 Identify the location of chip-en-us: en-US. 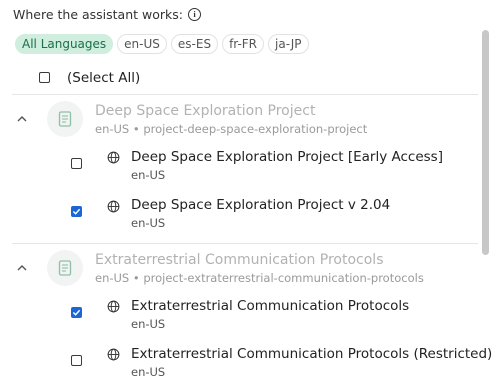
(142, 44).